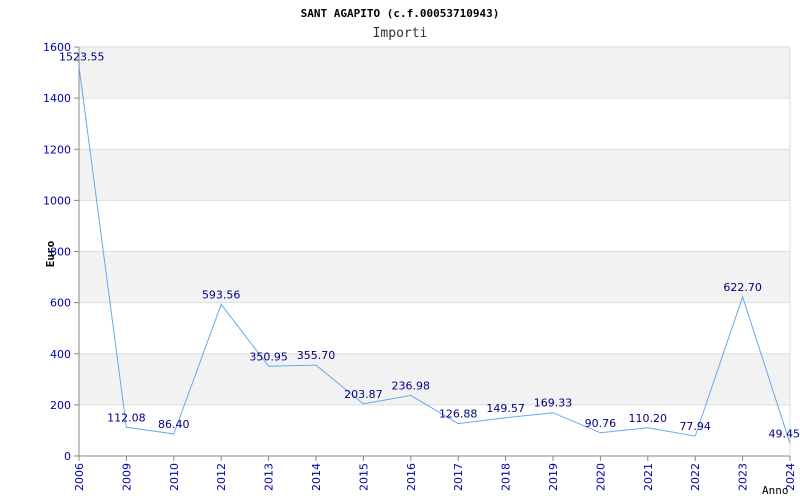  Describe the element at coordinates (695, 477) in the screenshot. I see `x-tick-label: 2022` at that location.